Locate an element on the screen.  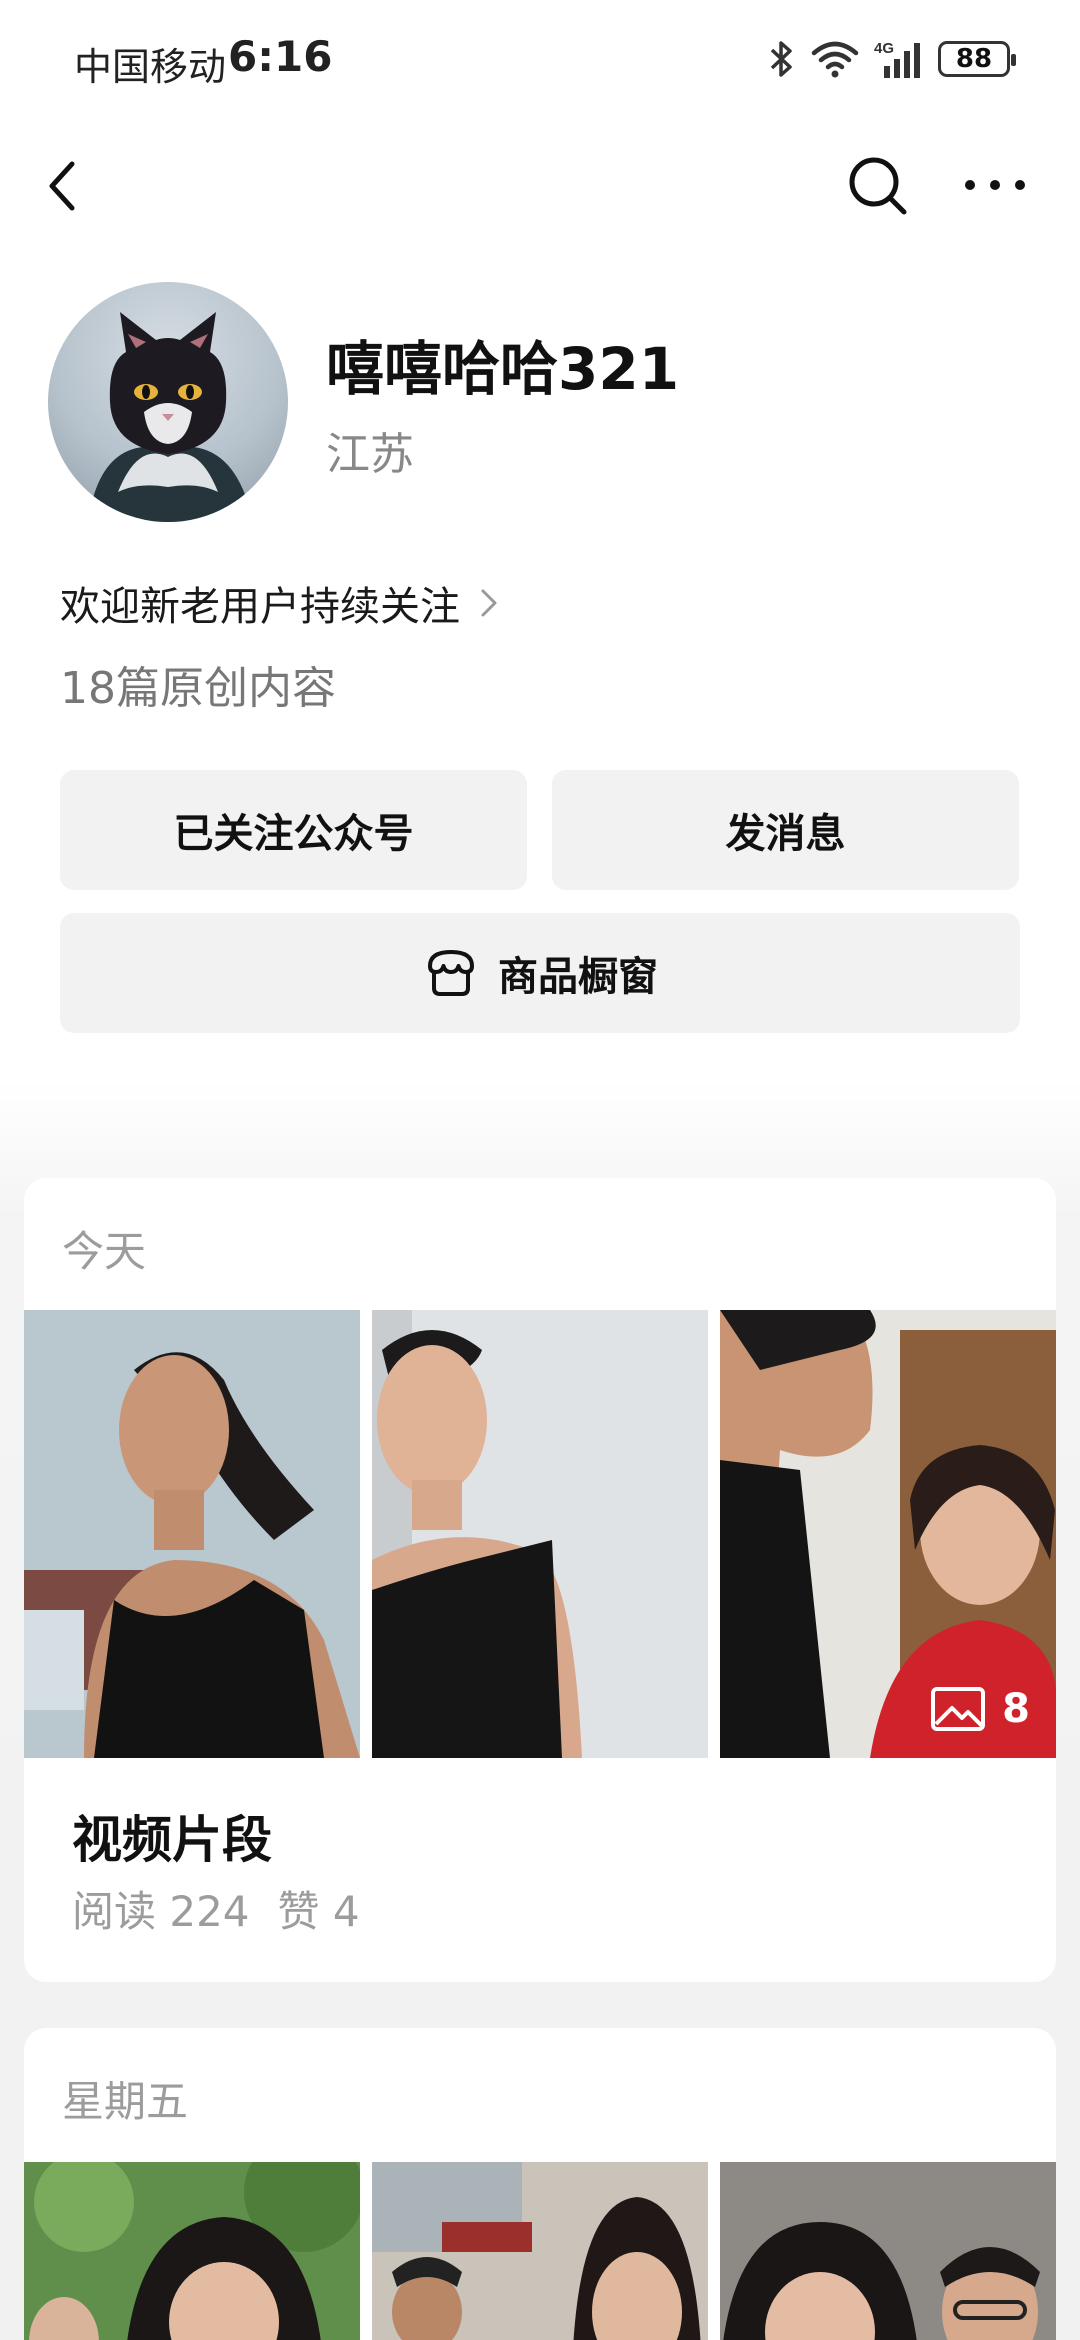
post-thumbnails is located at coordinates (540, 2251).